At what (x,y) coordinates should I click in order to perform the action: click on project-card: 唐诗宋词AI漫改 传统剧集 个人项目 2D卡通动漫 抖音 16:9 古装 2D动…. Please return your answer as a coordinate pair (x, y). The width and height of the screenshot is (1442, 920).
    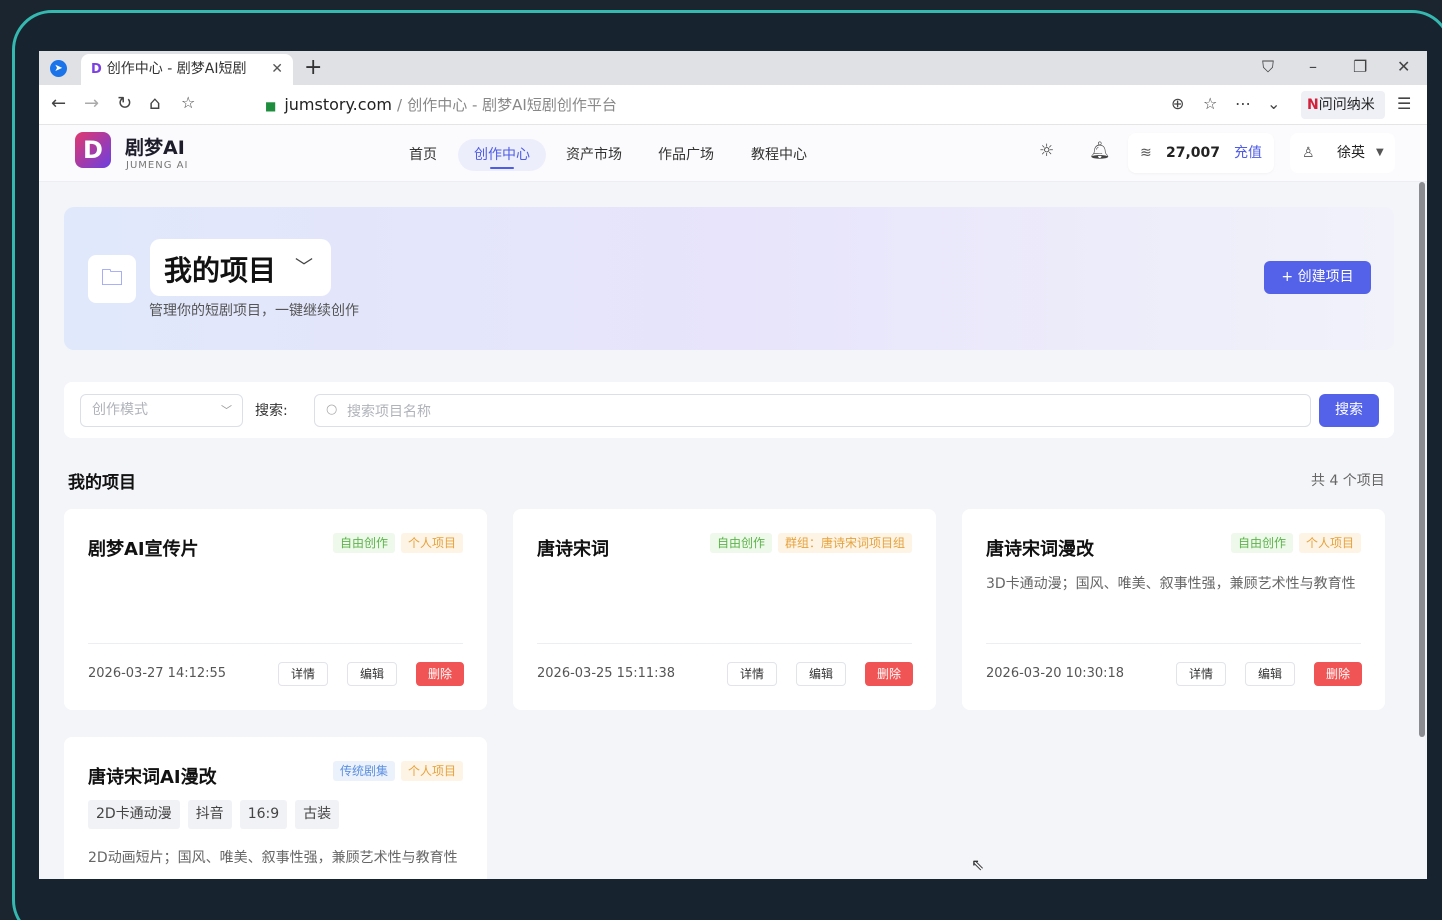
    Looking at the image, I should click on (275, 808).